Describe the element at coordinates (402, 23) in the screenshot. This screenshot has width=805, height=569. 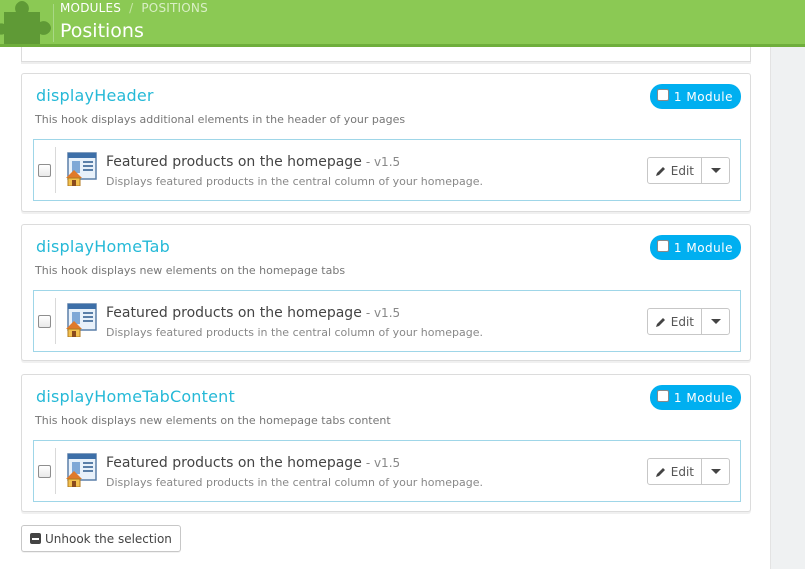
I see `page-header: MODULES / POSITIONS Positions` at that location.